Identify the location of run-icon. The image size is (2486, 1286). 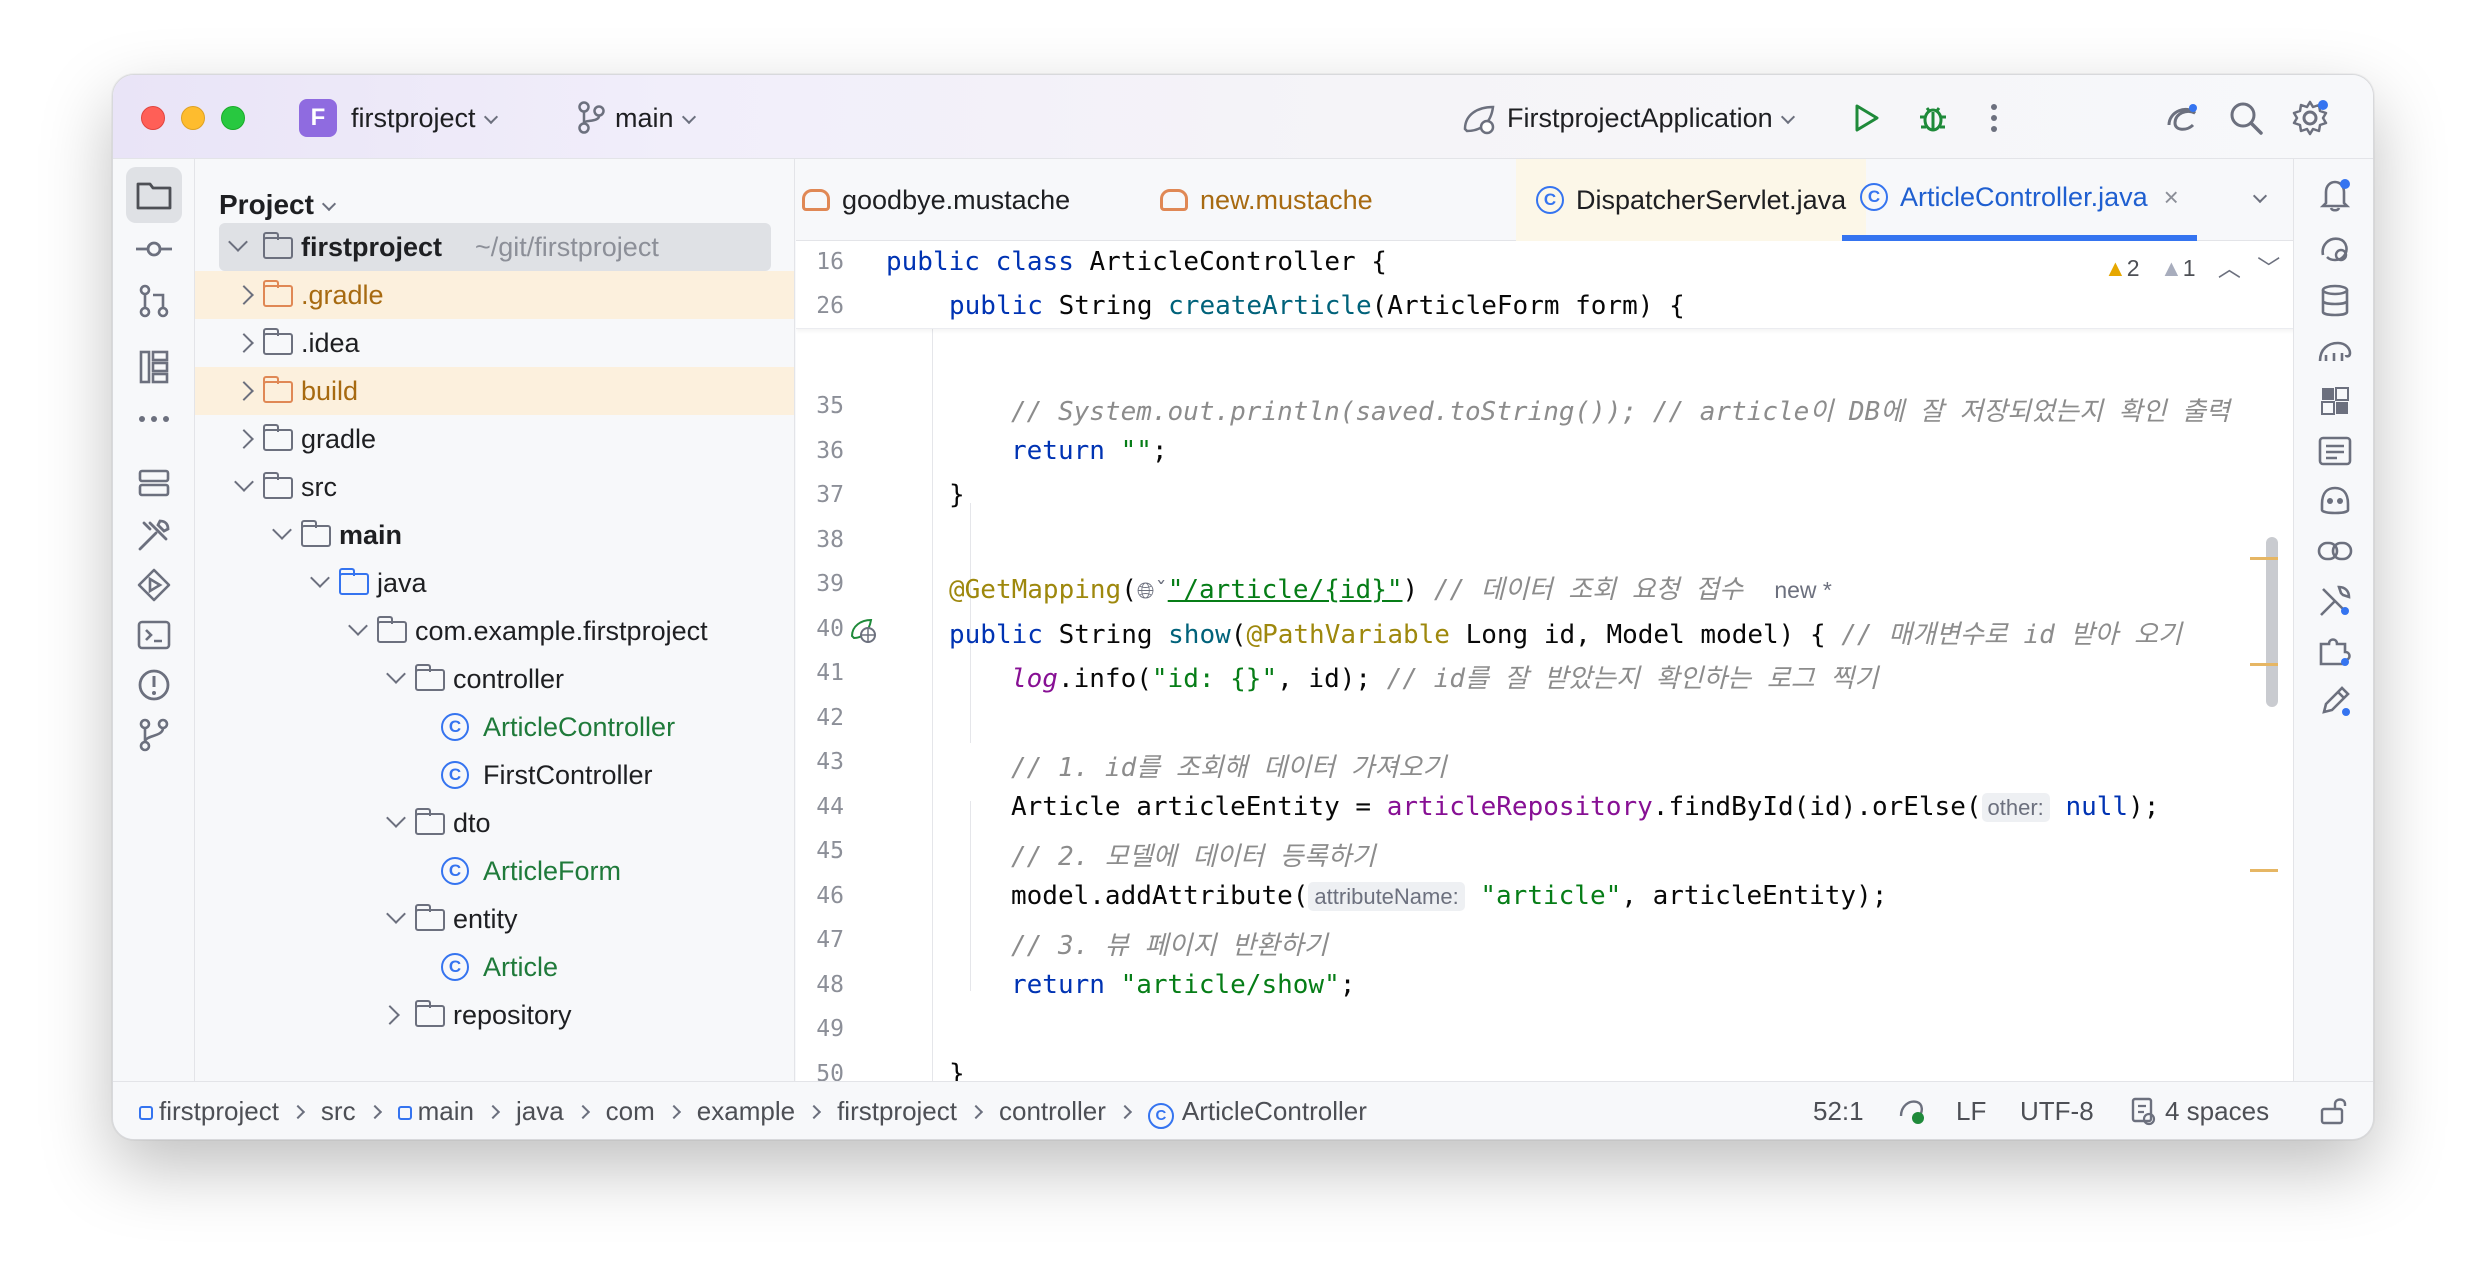
(1866, 118).